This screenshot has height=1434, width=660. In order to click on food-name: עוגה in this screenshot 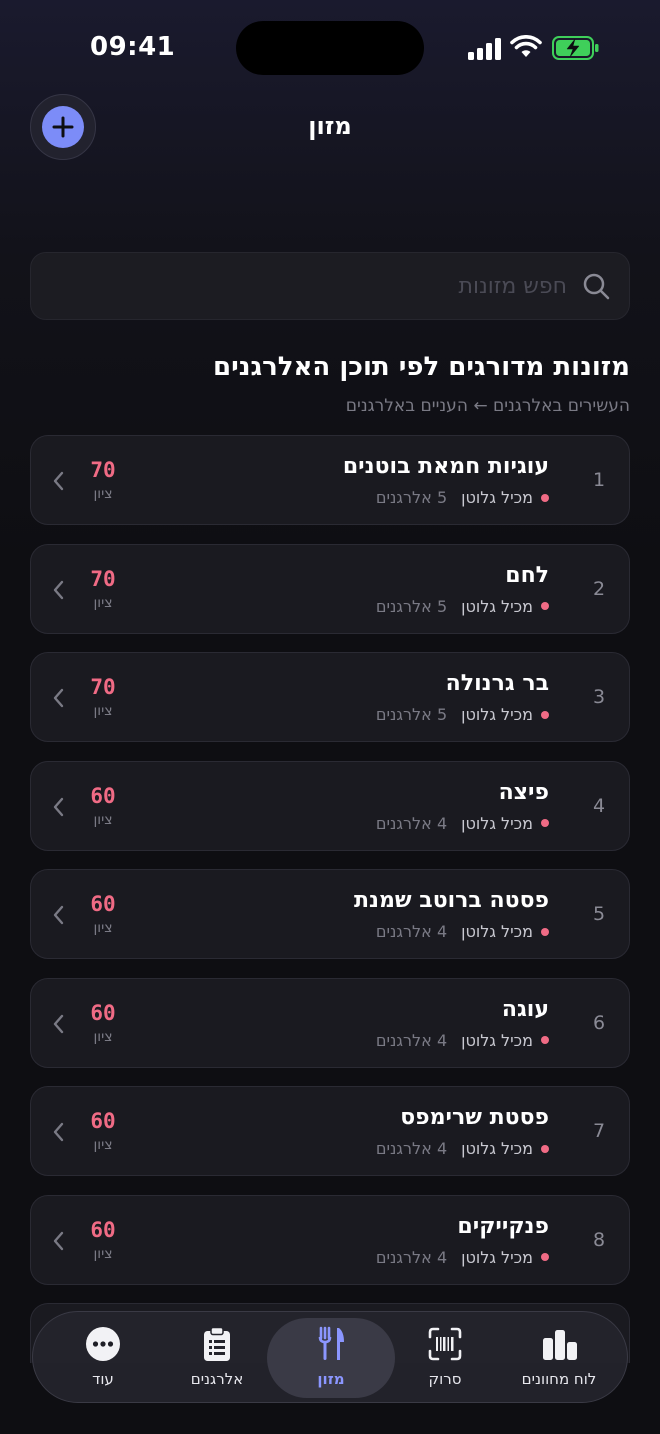, I will do `click(525, 1009)`.